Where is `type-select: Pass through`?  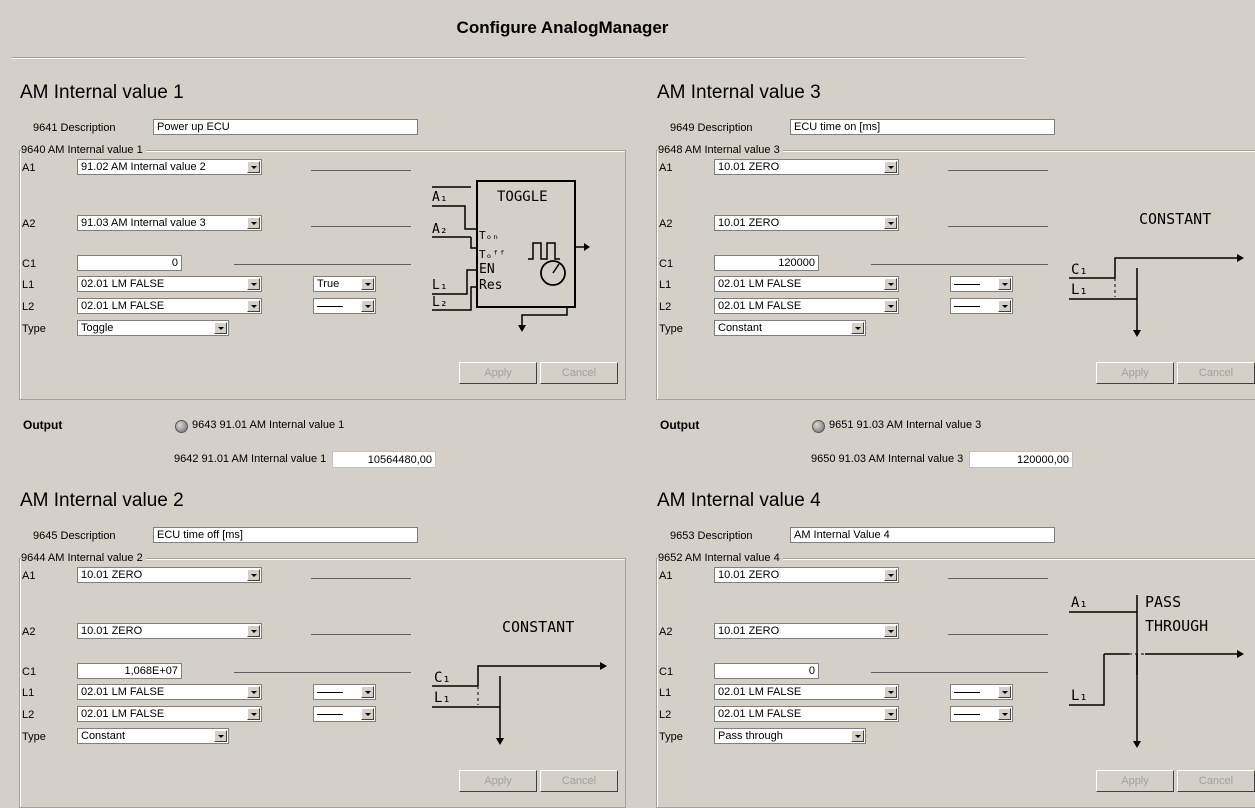
type-select: Pass through is located at coordinates (790, 736).